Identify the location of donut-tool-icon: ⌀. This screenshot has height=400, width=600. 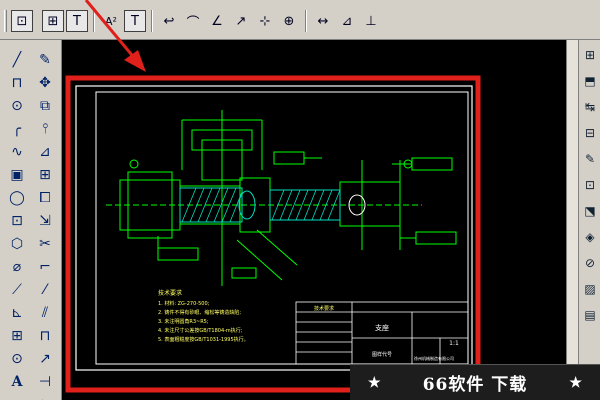
(17, 266).